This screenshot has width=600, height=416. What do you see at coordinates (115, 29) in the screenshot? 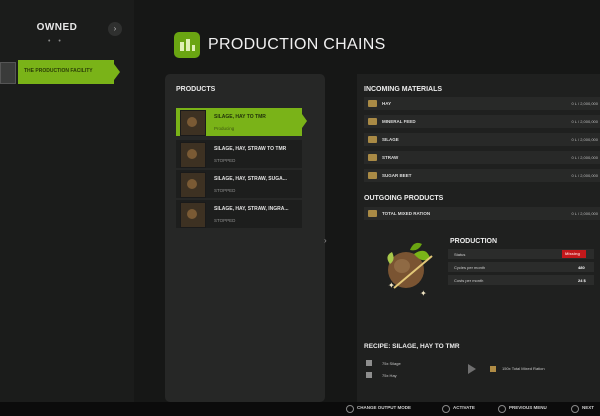
I see `next-page-button: ›` at bounding box center [115, 29].